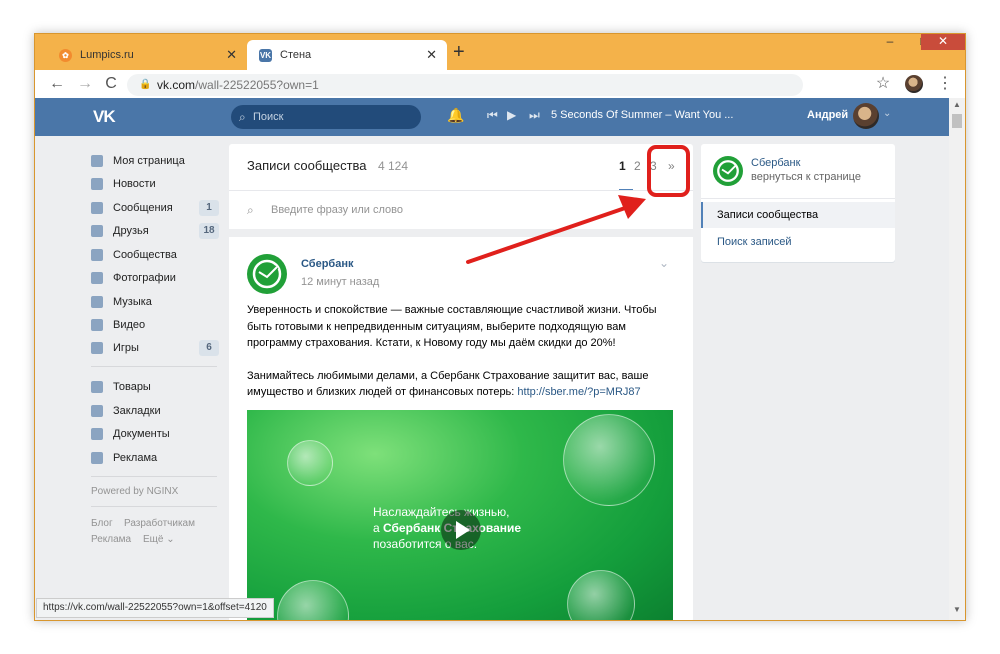 The height and width of the screenshot is (654, 1000). What do you see at coordinates (340, 282) in the screenshot?
I see `post-time: 12 минут назад` at bounding box center [340, 282].